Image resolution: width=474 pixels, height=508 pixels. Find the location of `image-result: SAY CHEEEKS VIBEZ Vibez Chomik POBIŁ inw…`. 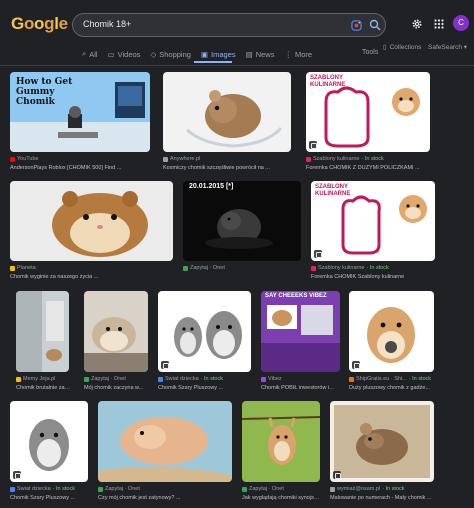

image-result: SAY CHEEEKS VIBEZ Vibez Chomik POBIŁ inw… is located at coordinates (301, 343).